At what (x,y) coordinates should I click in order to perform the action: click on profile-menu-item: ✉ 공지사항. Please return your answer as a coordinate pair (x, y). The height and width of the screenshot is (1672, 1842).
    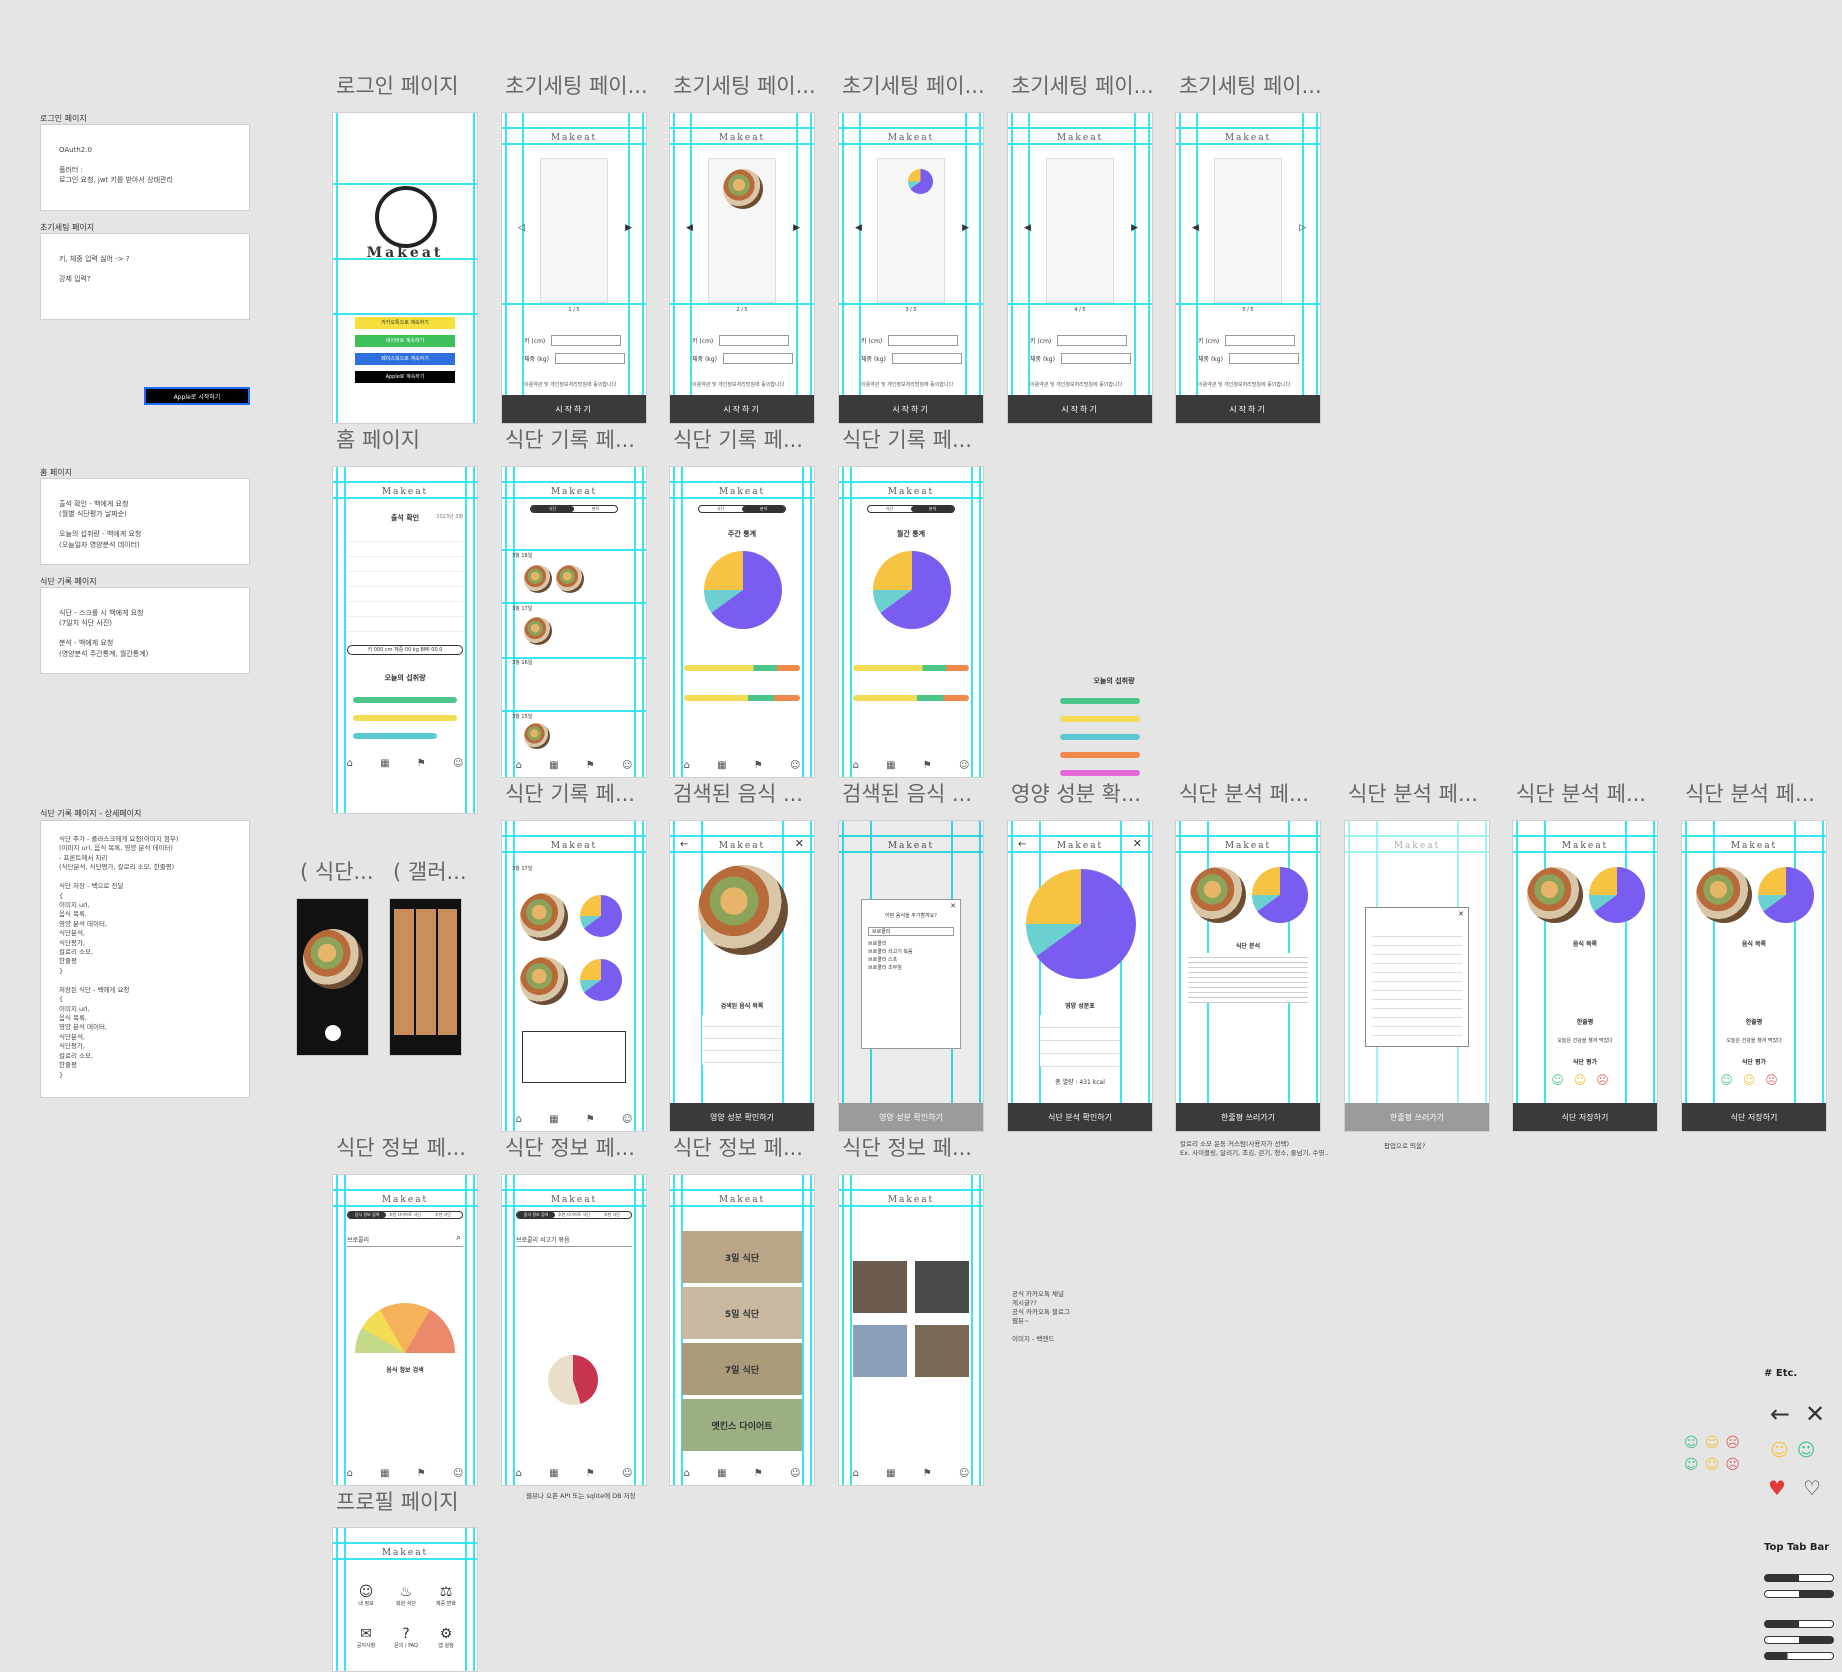
    Looking at the image, I should click on (366, 1637).